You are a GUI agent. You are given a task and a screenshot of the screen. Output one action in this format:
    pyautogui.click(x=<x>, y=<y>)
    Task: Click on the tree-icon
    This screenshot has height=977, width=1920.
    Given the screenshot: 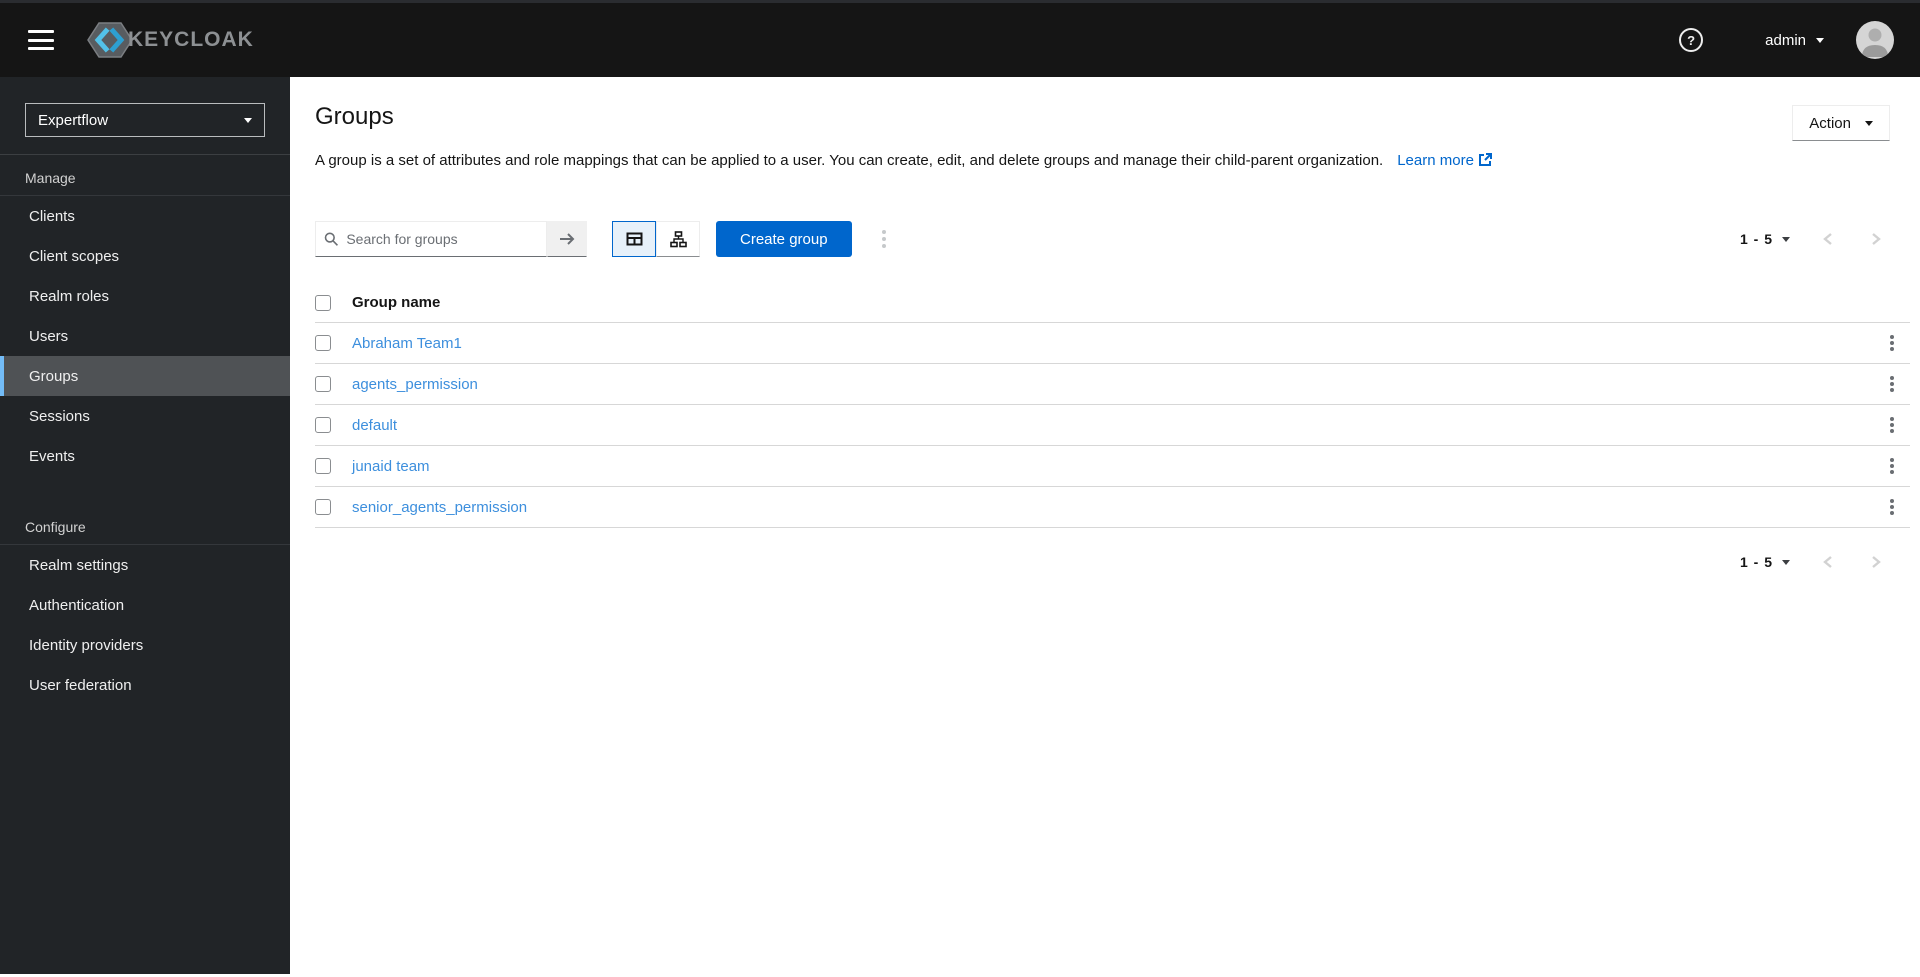 What is the action you would take?
    pyautogui.click(x=678, y=238)
    